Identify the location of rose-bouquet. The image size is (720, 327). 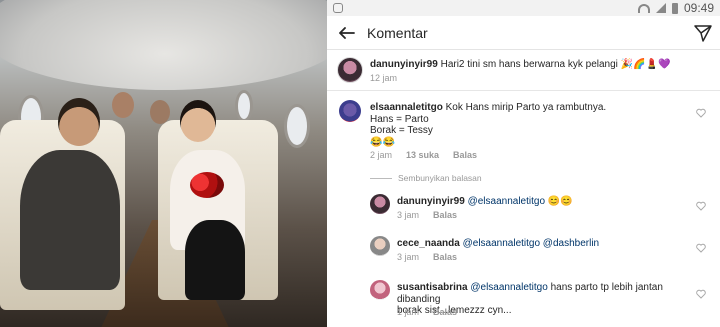
(207, 185).